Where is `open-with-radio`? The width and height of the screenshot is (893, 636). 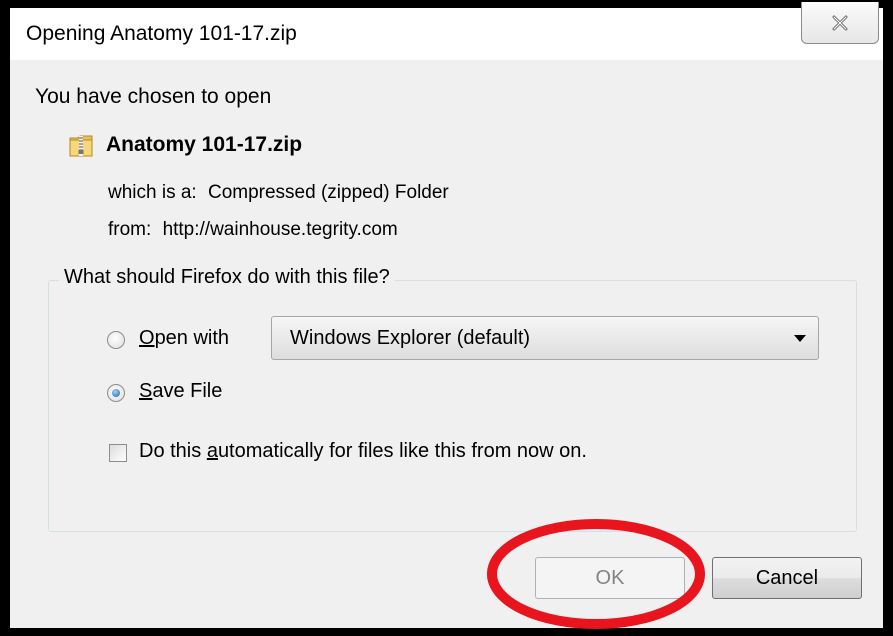 open-with-radio is located at coordinates (116, 340).